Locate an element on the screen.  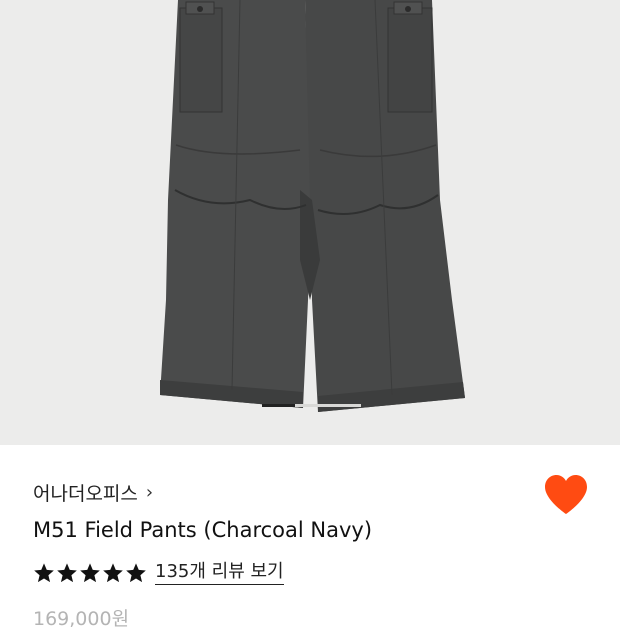
brand-name: 어나더오피스 is located at coordinates (85, 493).